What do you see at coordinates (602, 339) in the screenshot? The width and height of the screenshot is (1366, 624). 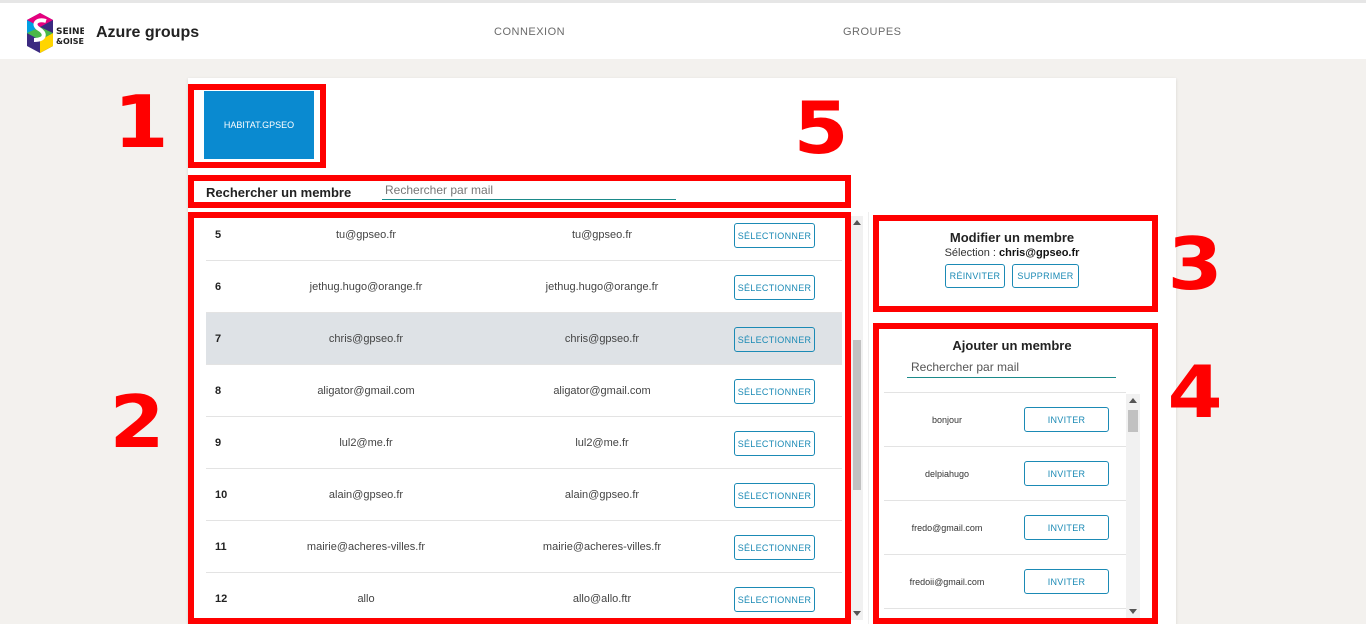 I see `member-mail: chris@gpseo.fr` at bounding box center [602, 339].